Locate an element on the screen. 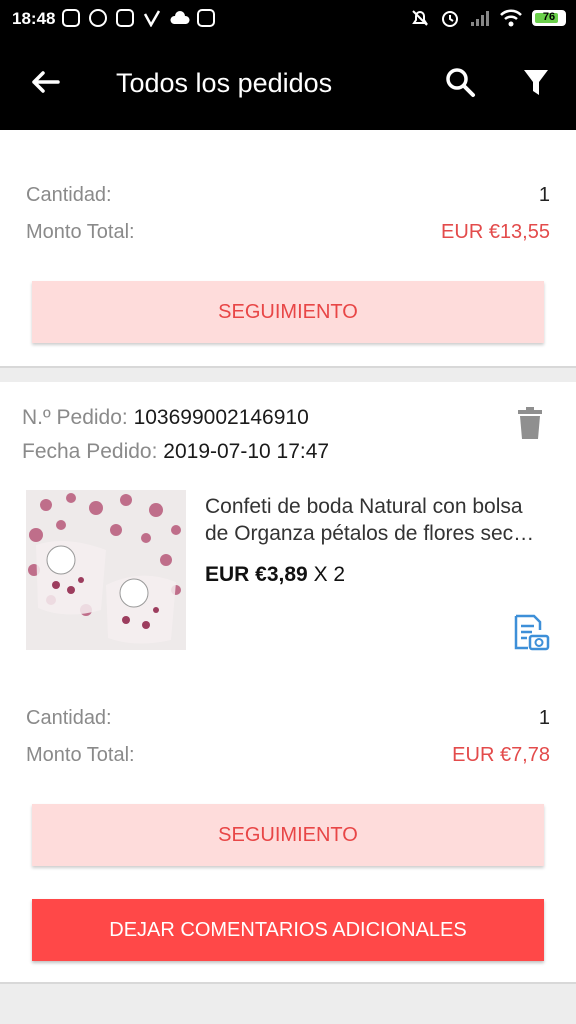  search-icon is located at coordinates (460, 82).